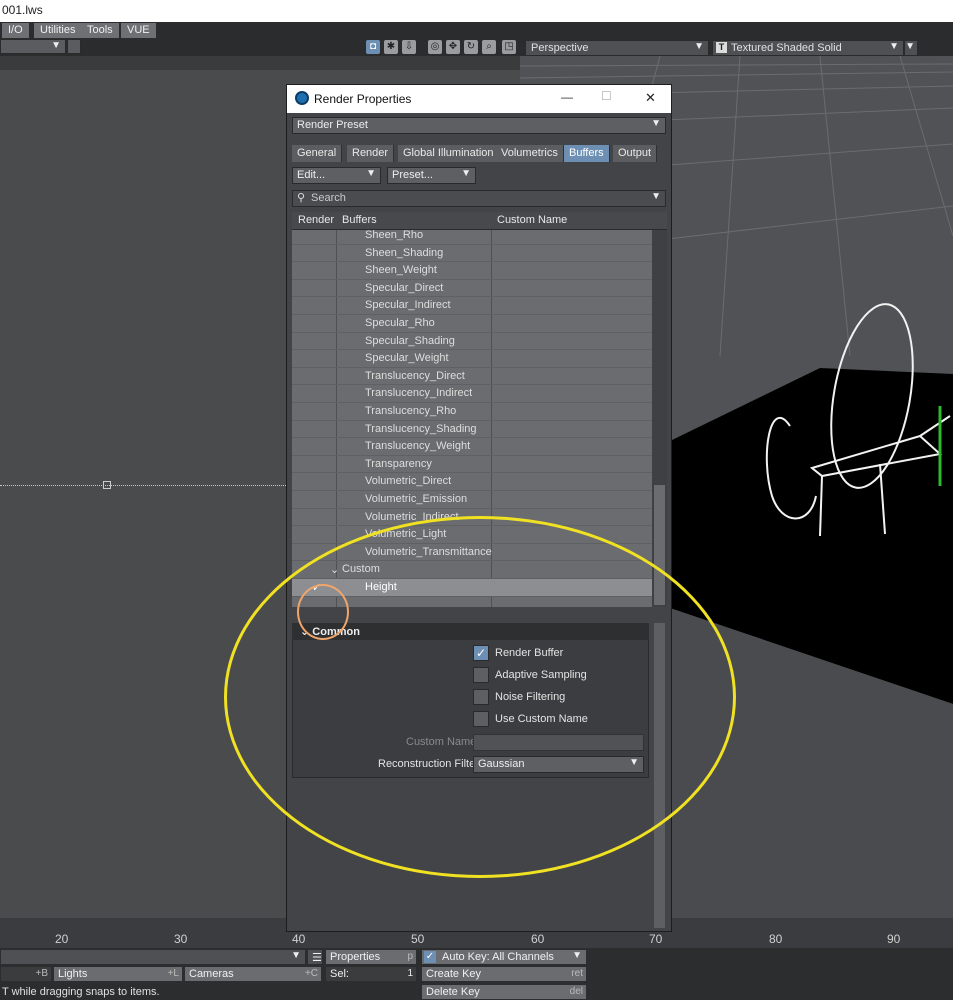  What do you see at coordinates (560, 48) in the screenshot?
I see `view-mode-value: Perspective` at bounding box center [560, 48].